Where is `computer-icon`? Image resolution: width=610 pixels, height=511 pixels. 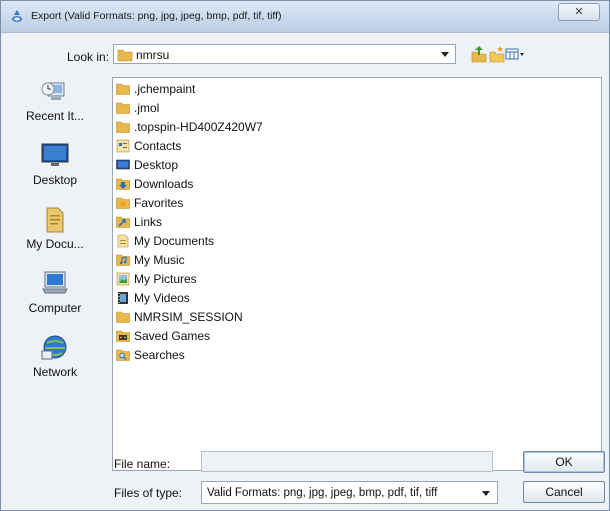 computer-icon is located at coordinates (55, 282).